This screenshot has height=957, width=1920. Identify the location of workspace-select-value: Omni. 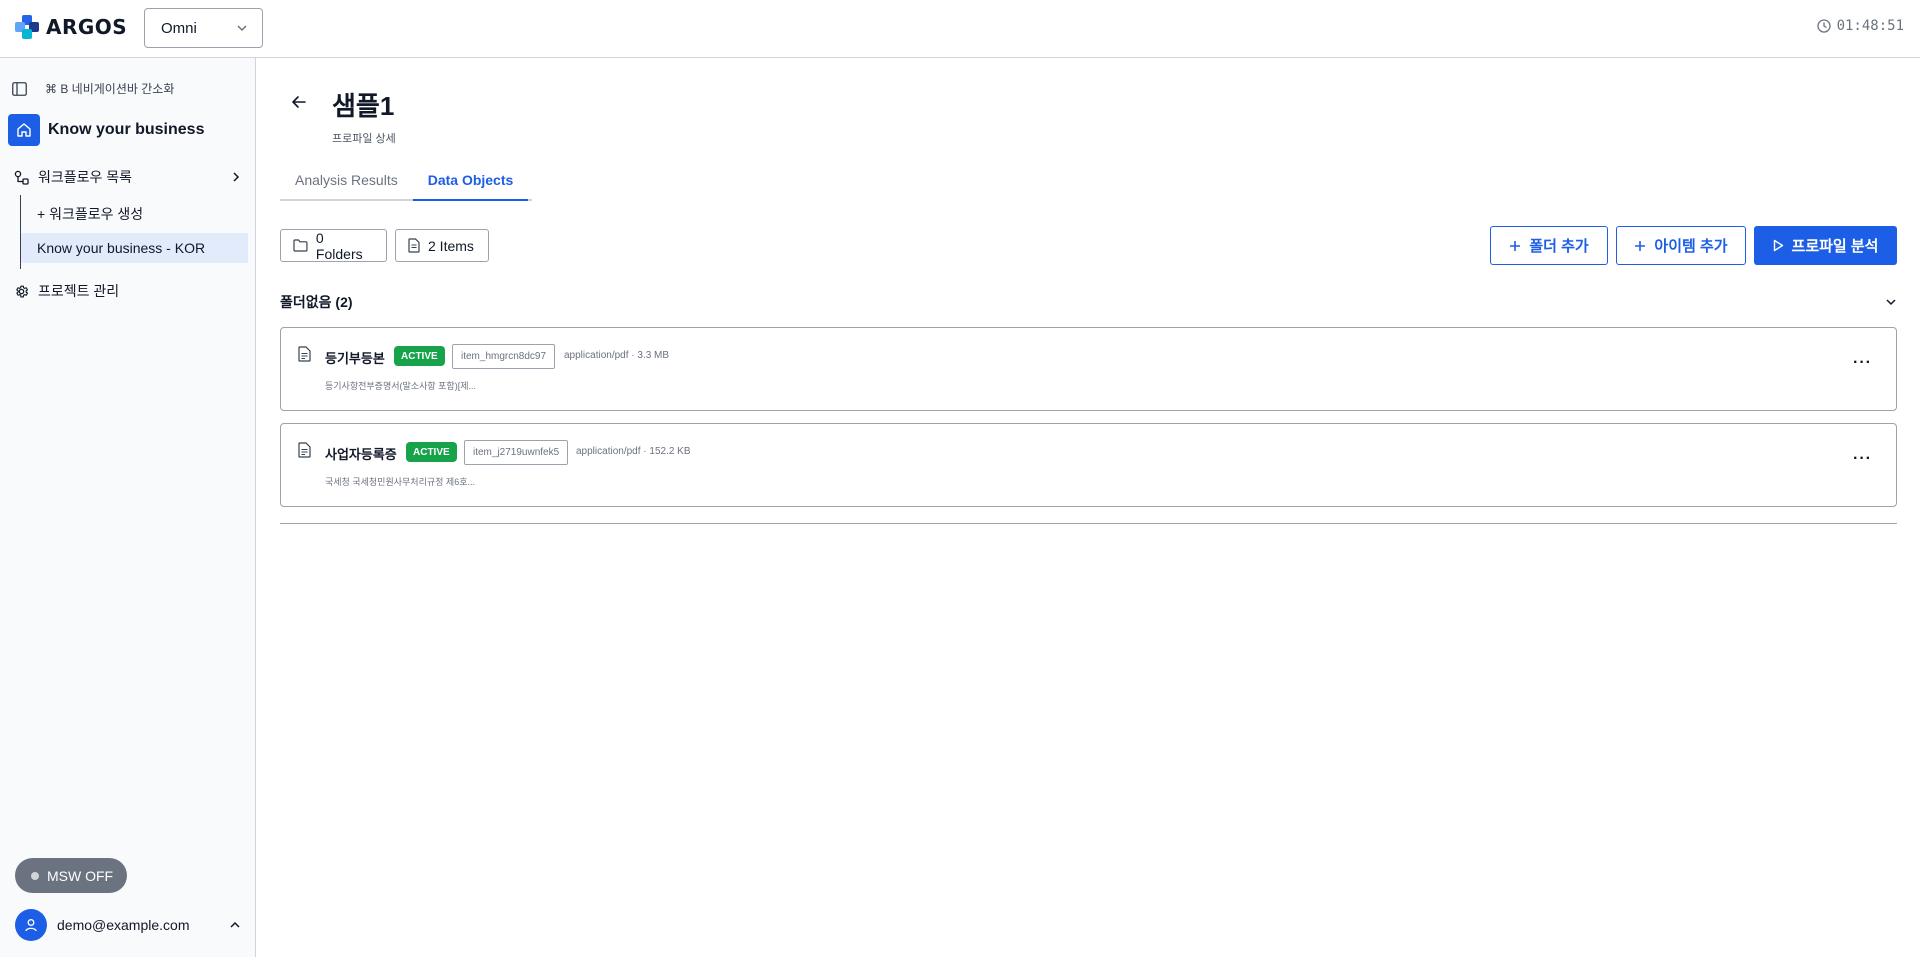
(179, 28).